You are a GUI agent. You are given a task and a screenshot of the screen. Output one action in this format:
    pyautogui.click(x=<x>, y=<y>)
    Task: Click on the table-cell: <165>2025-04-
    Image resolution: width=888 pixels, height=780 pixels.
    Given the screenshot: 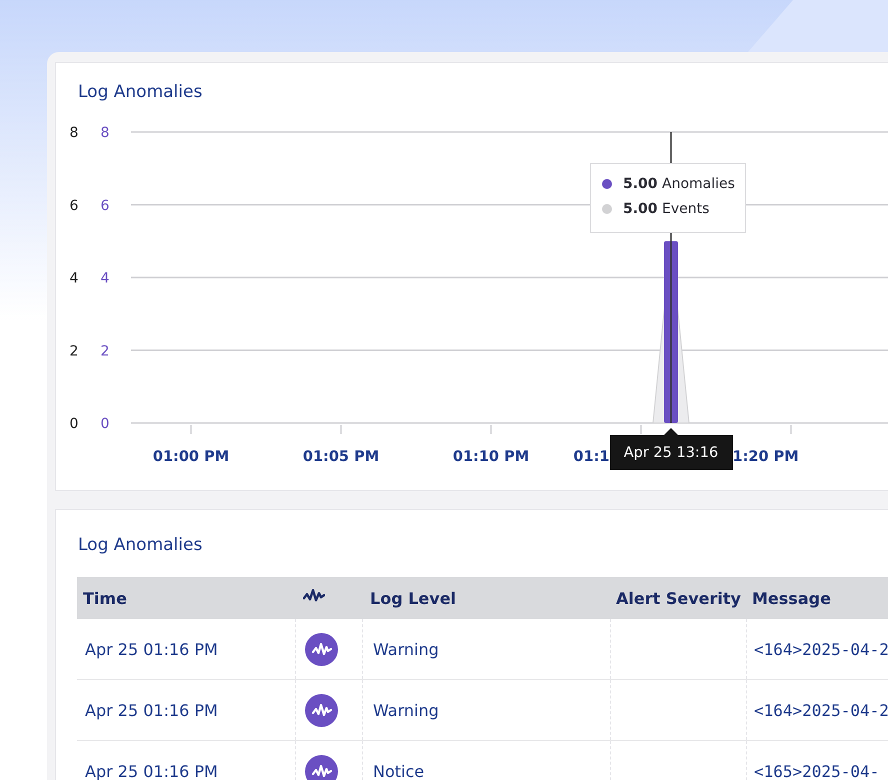 What is the action you would take?
    pyautogui.click(x=817, y=771)
    